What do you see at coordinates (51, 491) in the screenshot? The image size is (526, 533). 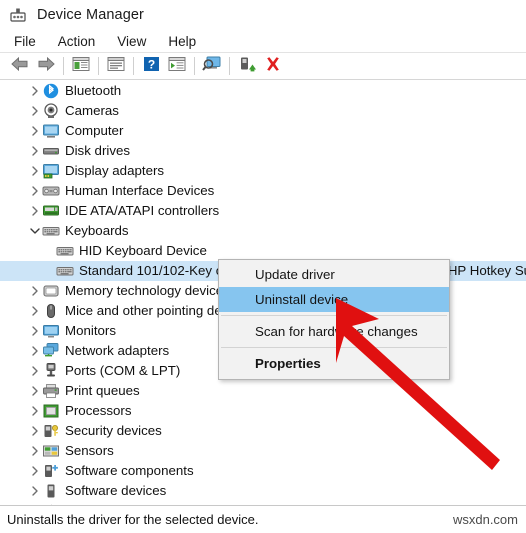 I see `software-device-icon` at bounding box center [51, 491].